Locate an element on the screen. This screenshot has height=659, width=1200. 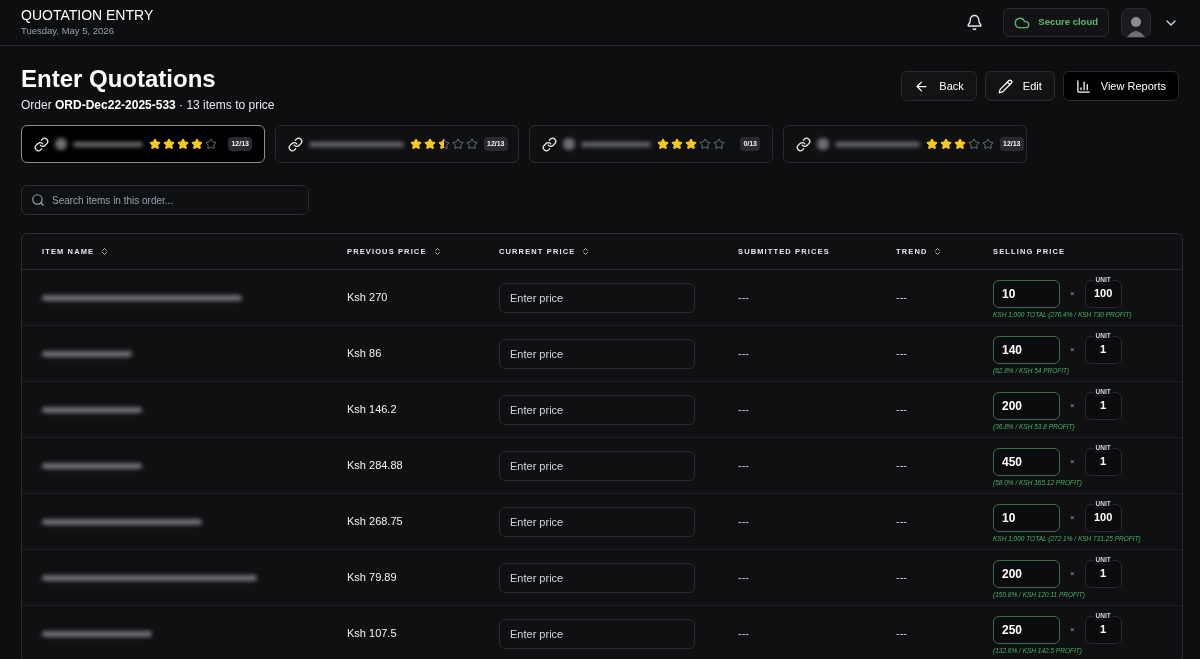
previous-price: Ksh 268.75 is located at coordinates (375, 522).